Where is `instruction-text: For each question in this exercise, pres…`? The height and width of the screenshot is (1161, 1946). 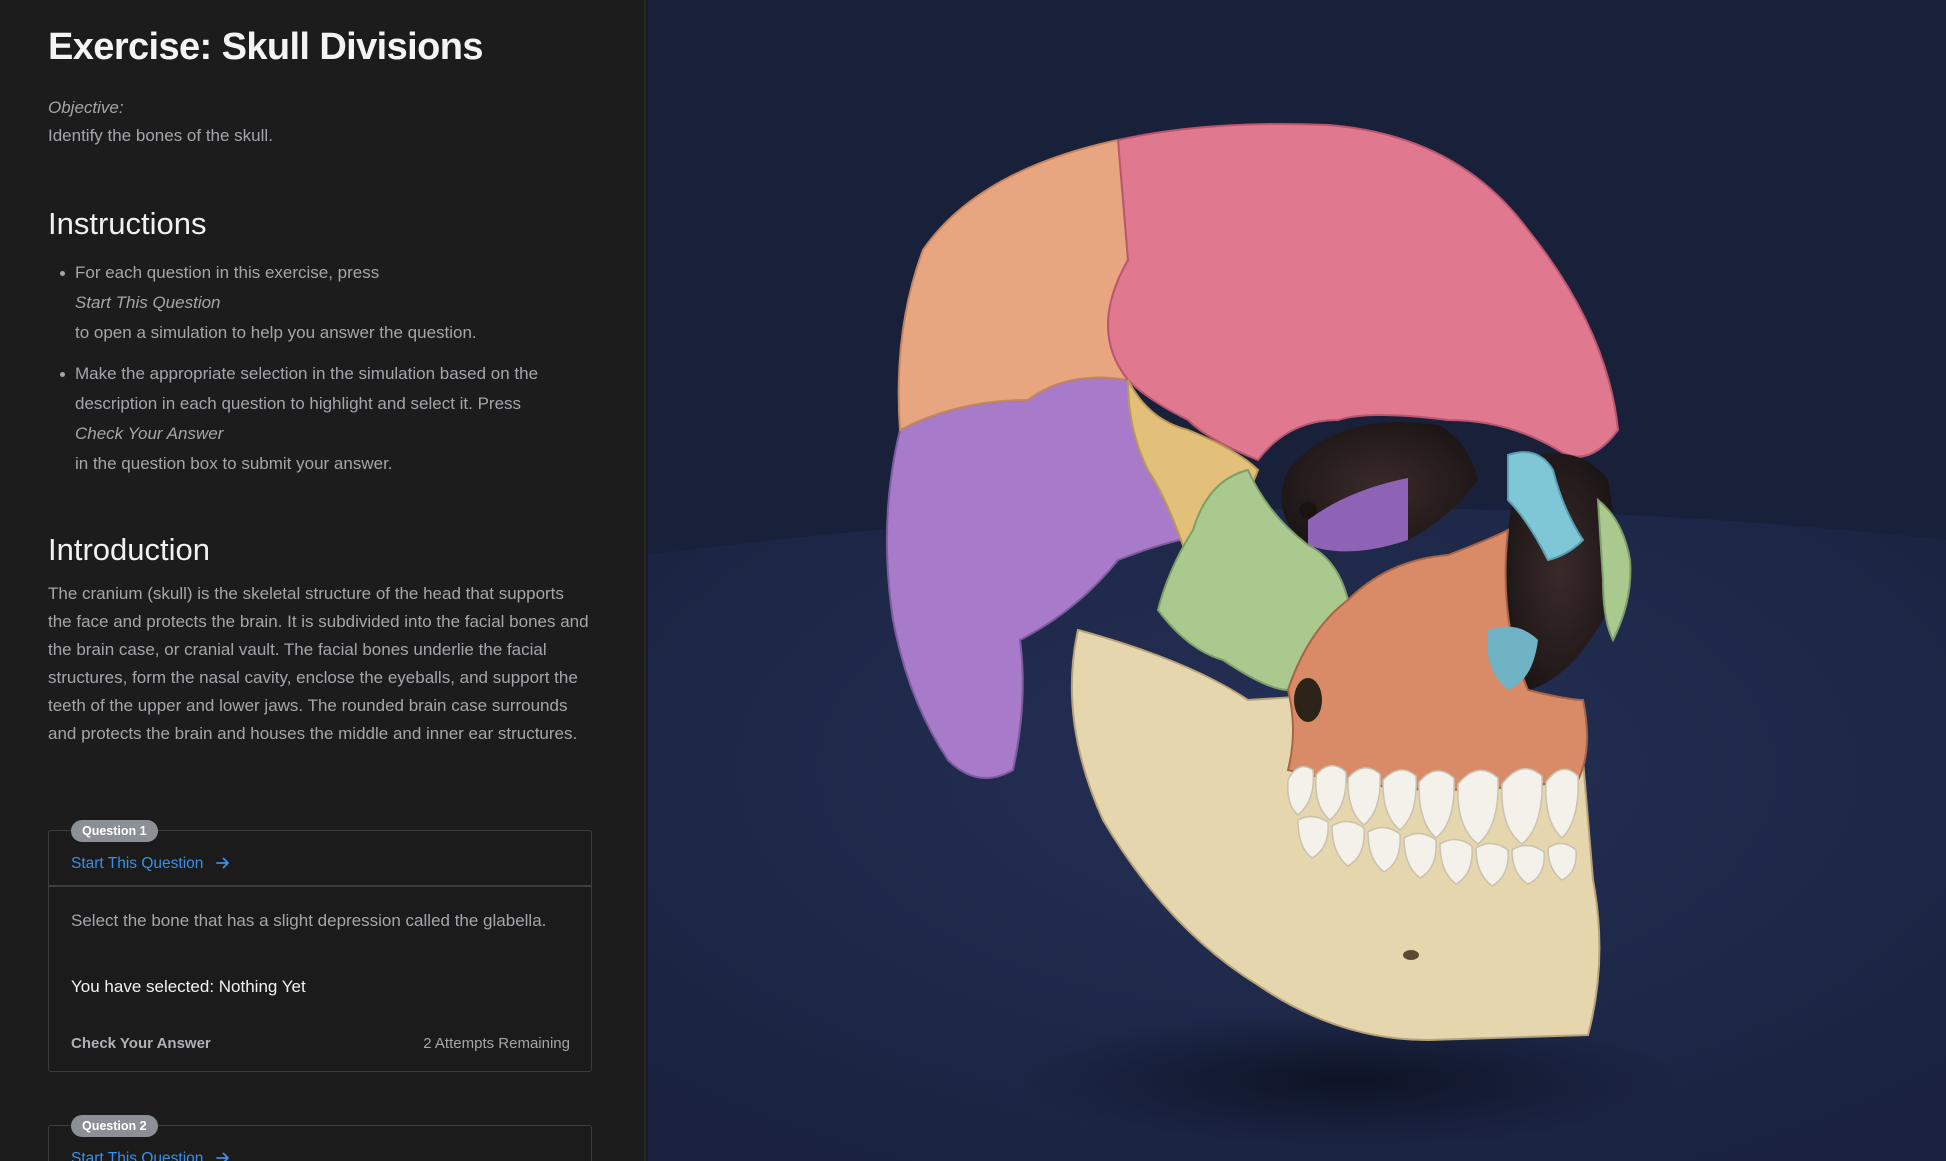 instruction-text: For each question in this exercise, pres… is located at coordinates (227, 272).